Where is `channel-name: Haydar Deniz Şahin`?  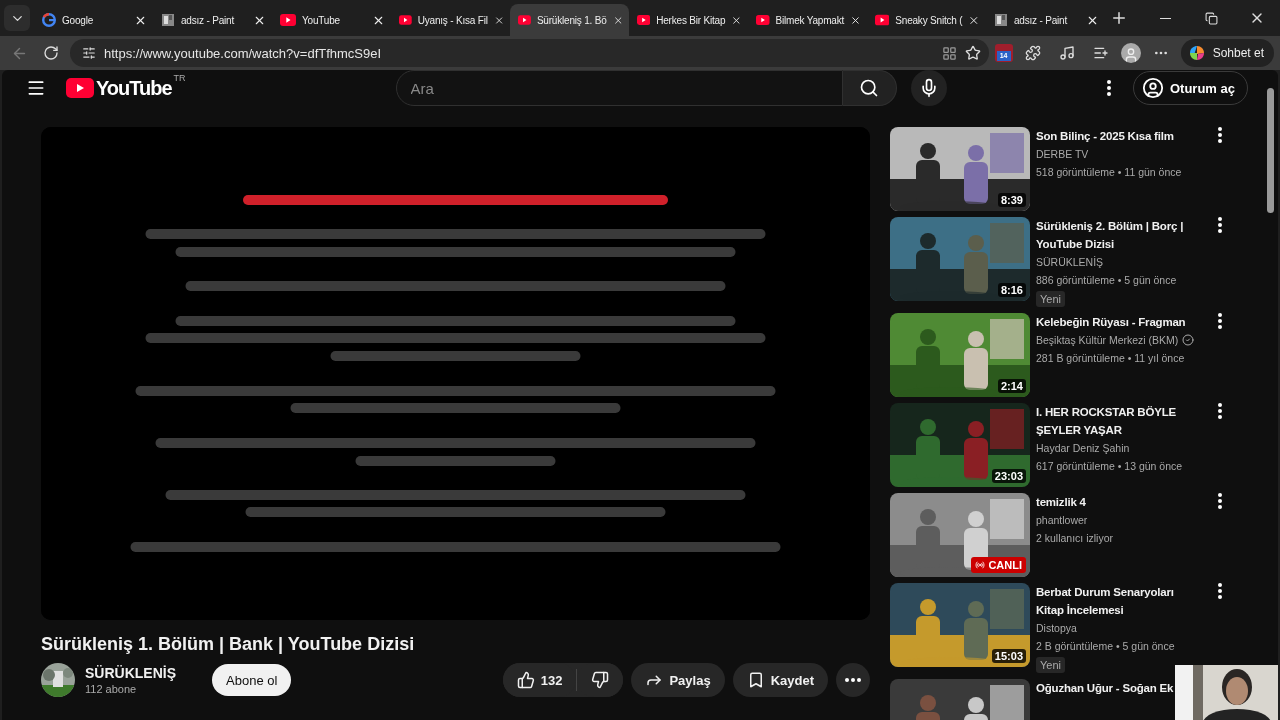 channel-name: Haydar Deniz Şahin is located at coordinates (1083, 448).